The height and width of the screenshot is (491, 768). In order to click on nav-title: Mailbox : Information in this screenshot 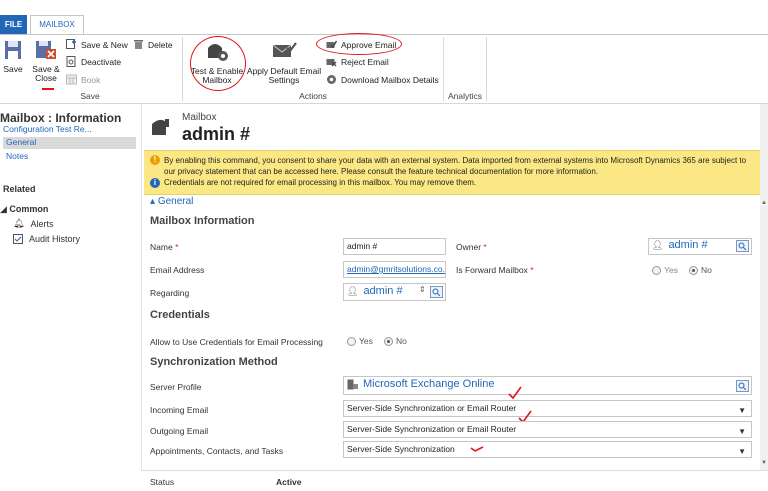, I will do `click(61, 118)`.